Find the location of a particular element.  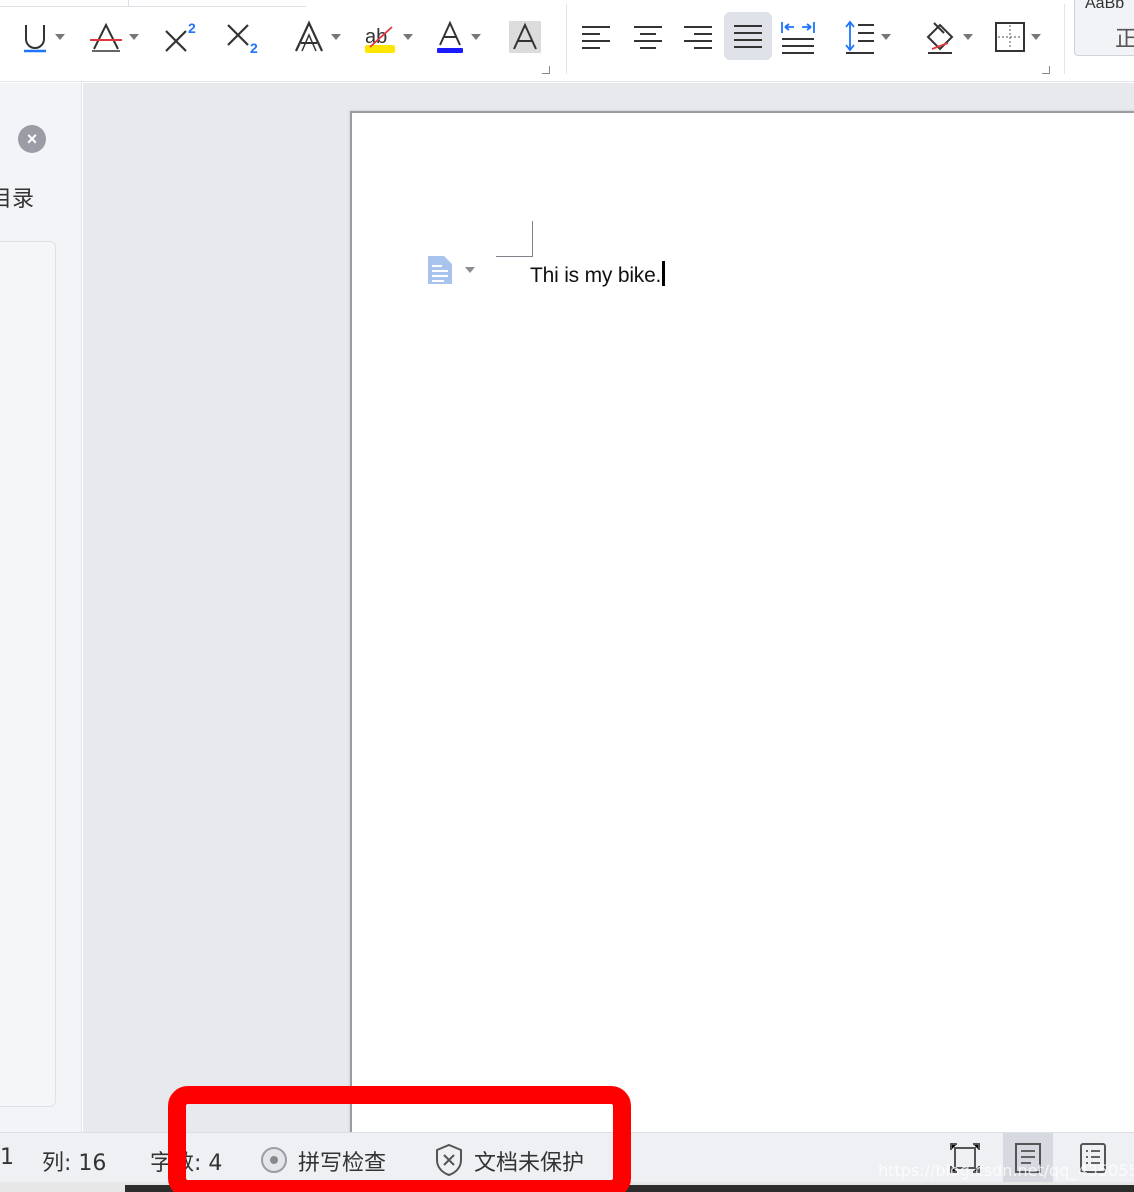

style-name: 正 is located at coordinates (1124, 38).